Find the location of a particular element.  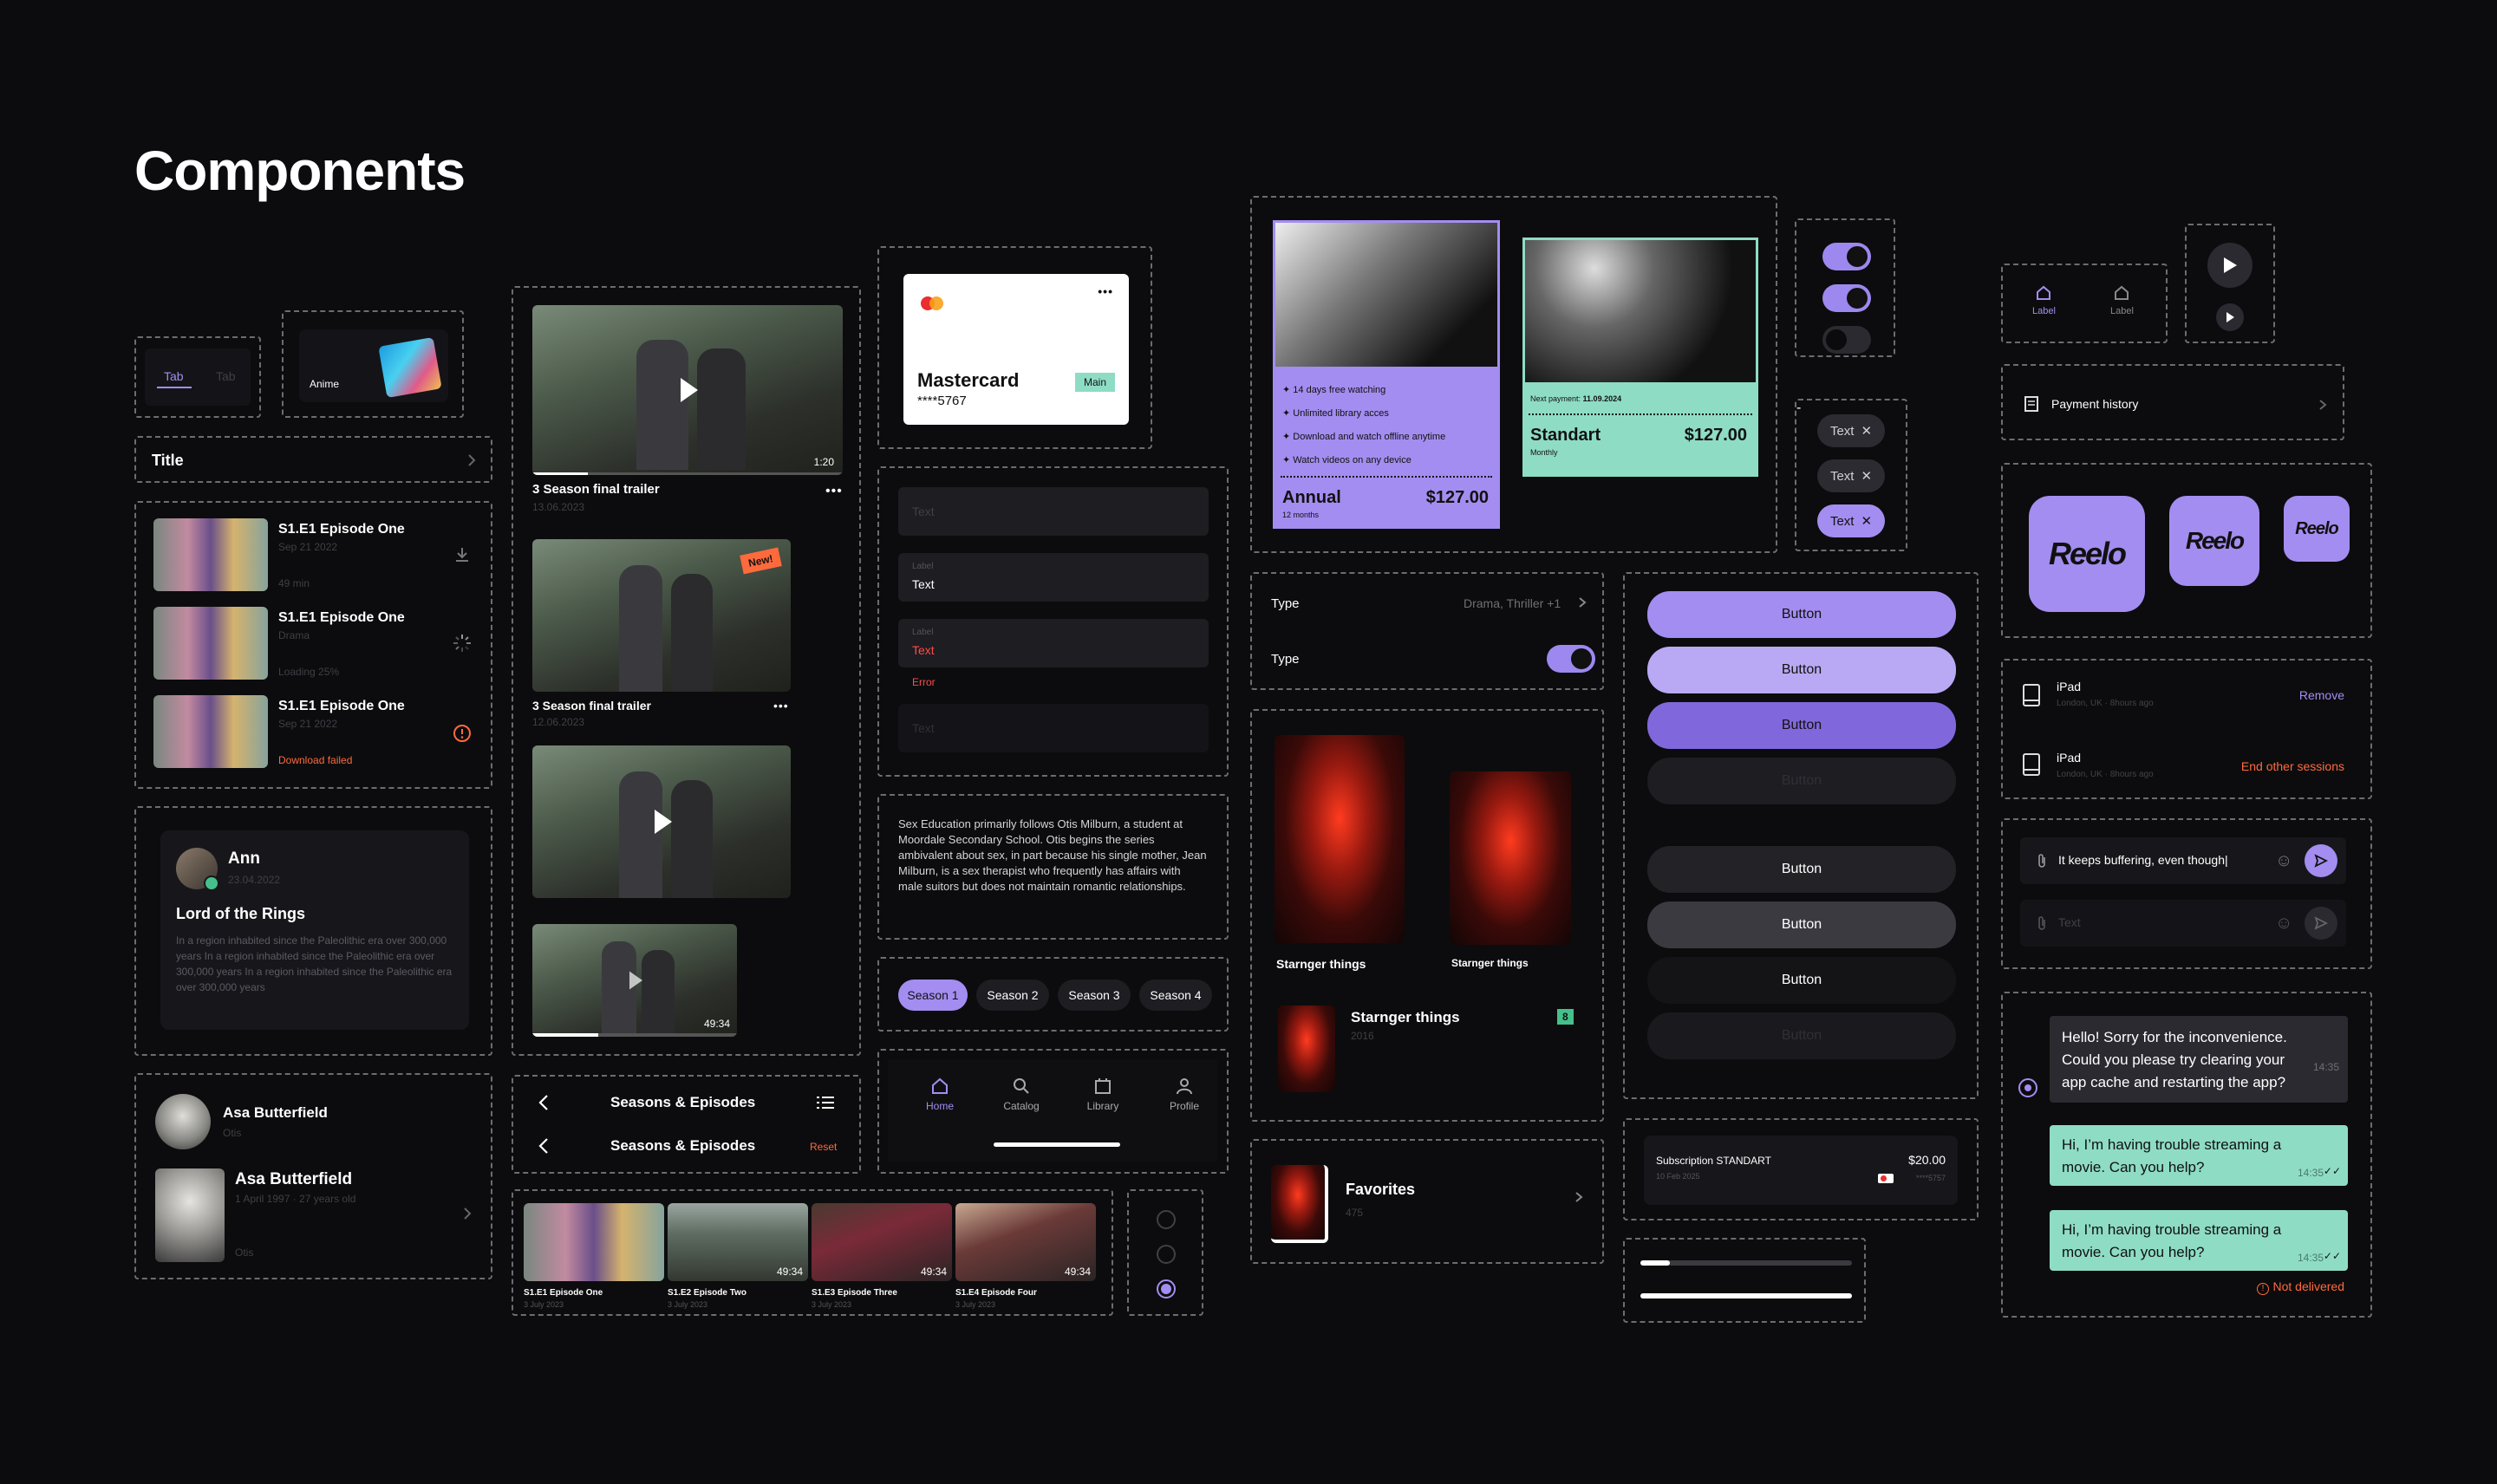

video-thumb is located at coordinates (661, 821).